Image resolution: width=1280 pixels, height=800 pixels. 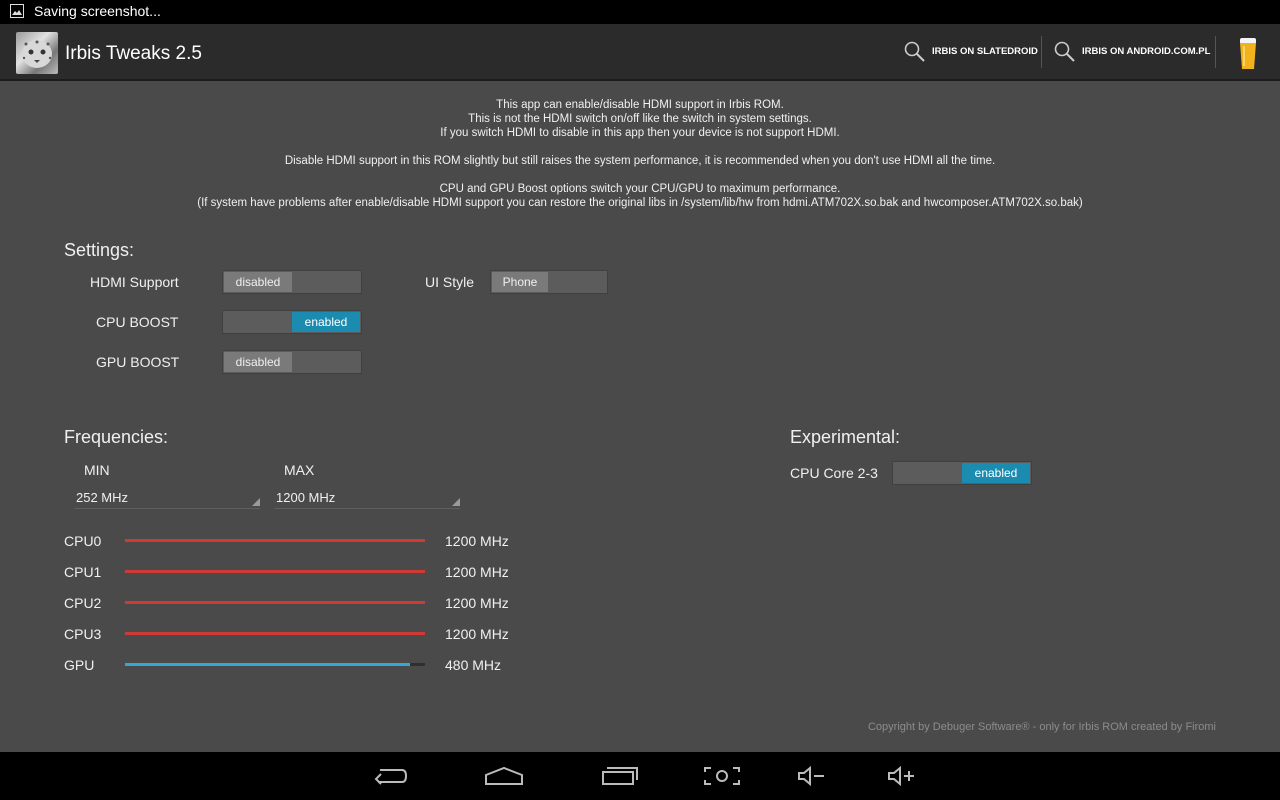 I want to click on cpu1-bar-fill, so click(x=275, y=571).